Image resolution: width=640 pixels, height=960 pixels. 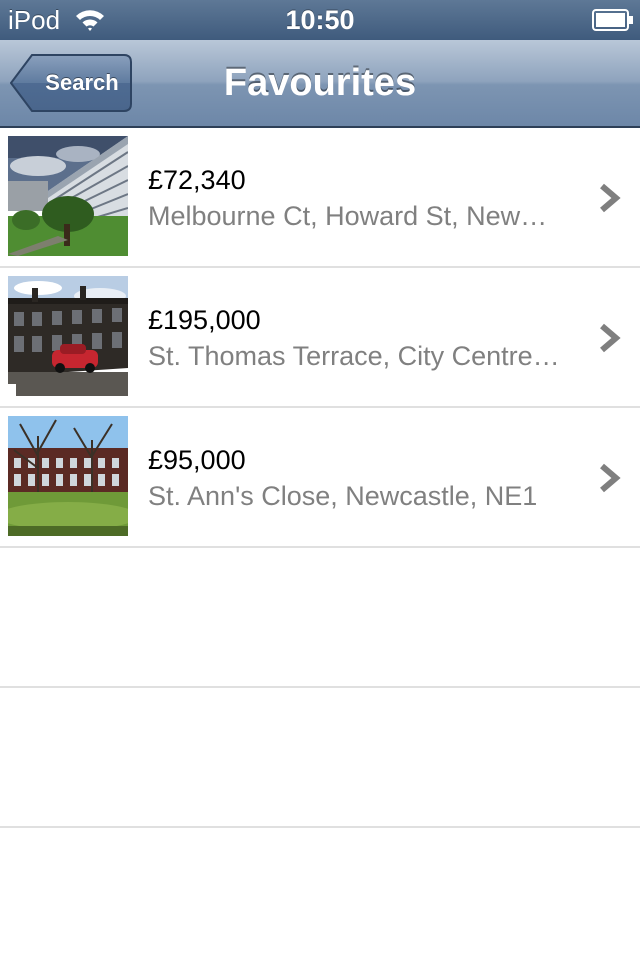 I want to click on property-price: £95,000, so click(x=197, y=460).